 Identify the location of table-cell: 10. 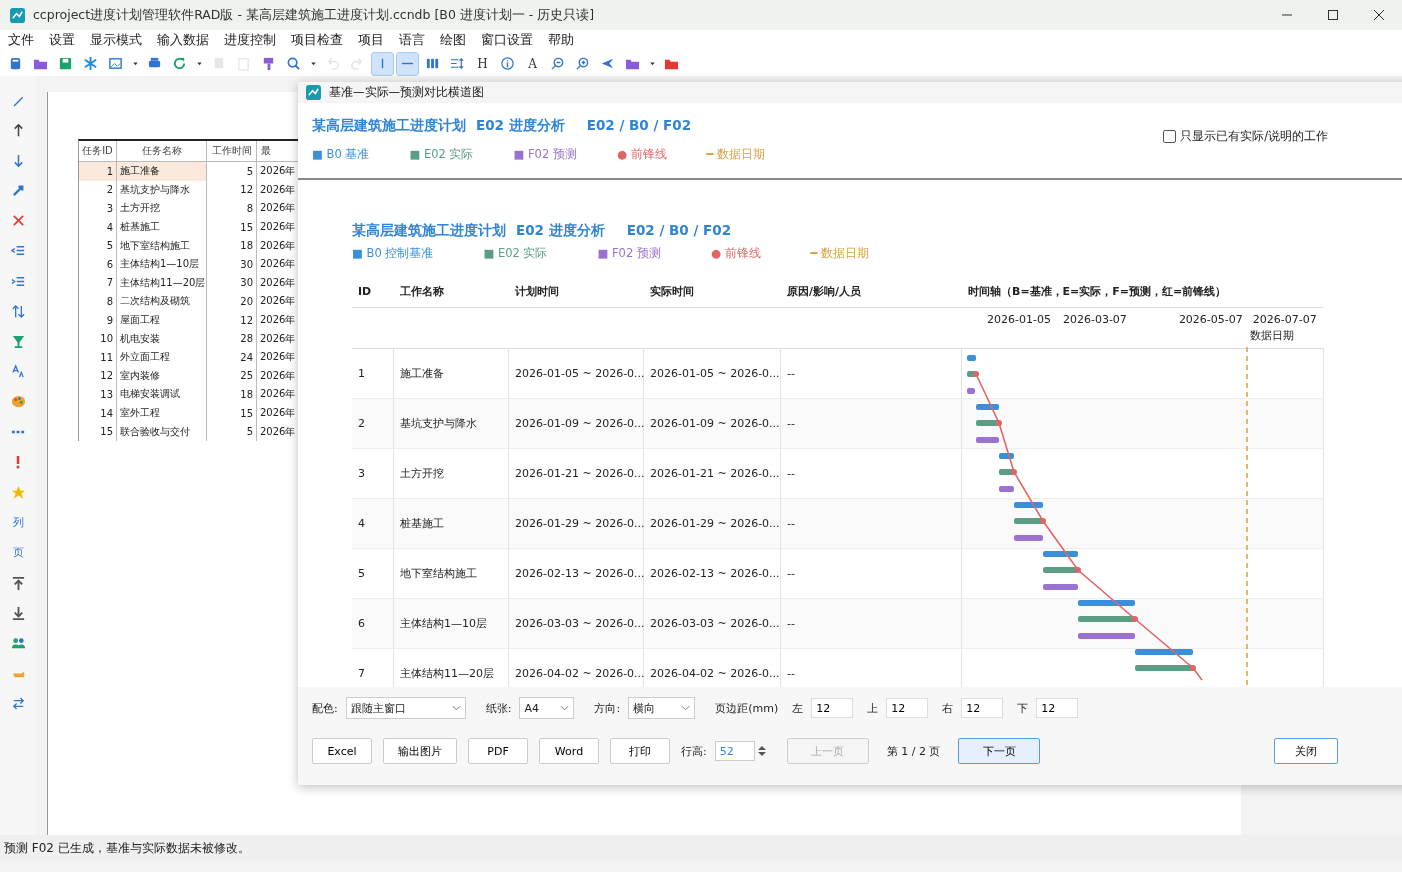
(98, 338).